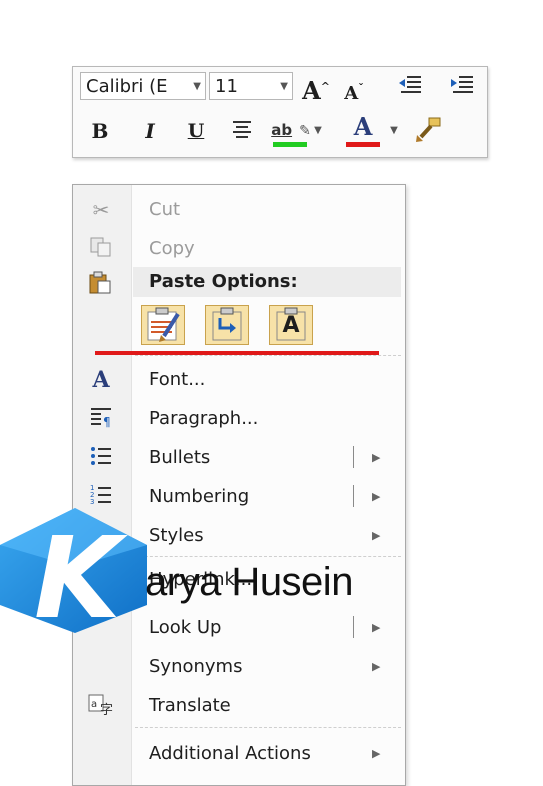 This screenshot has height=786, width=543. I want to click on decrease-indent-button, so click(410, 89).